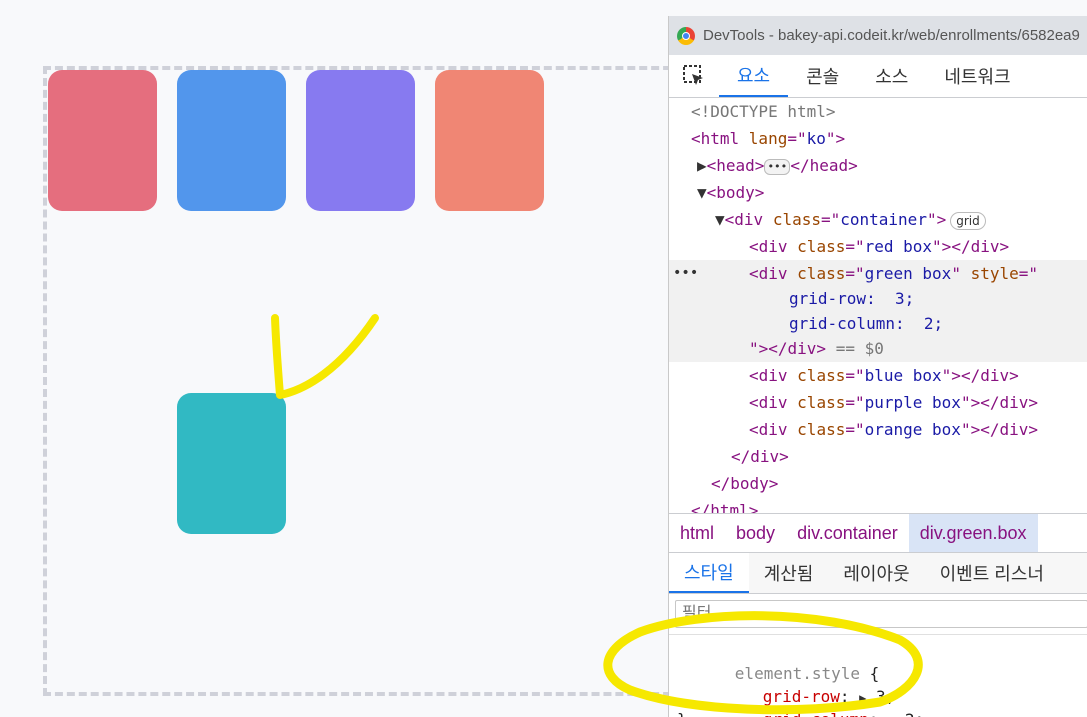  What do you see at coordinates (961, 273) in the screenshot?
I see `code-token: "` at bounding box center [961, 273].